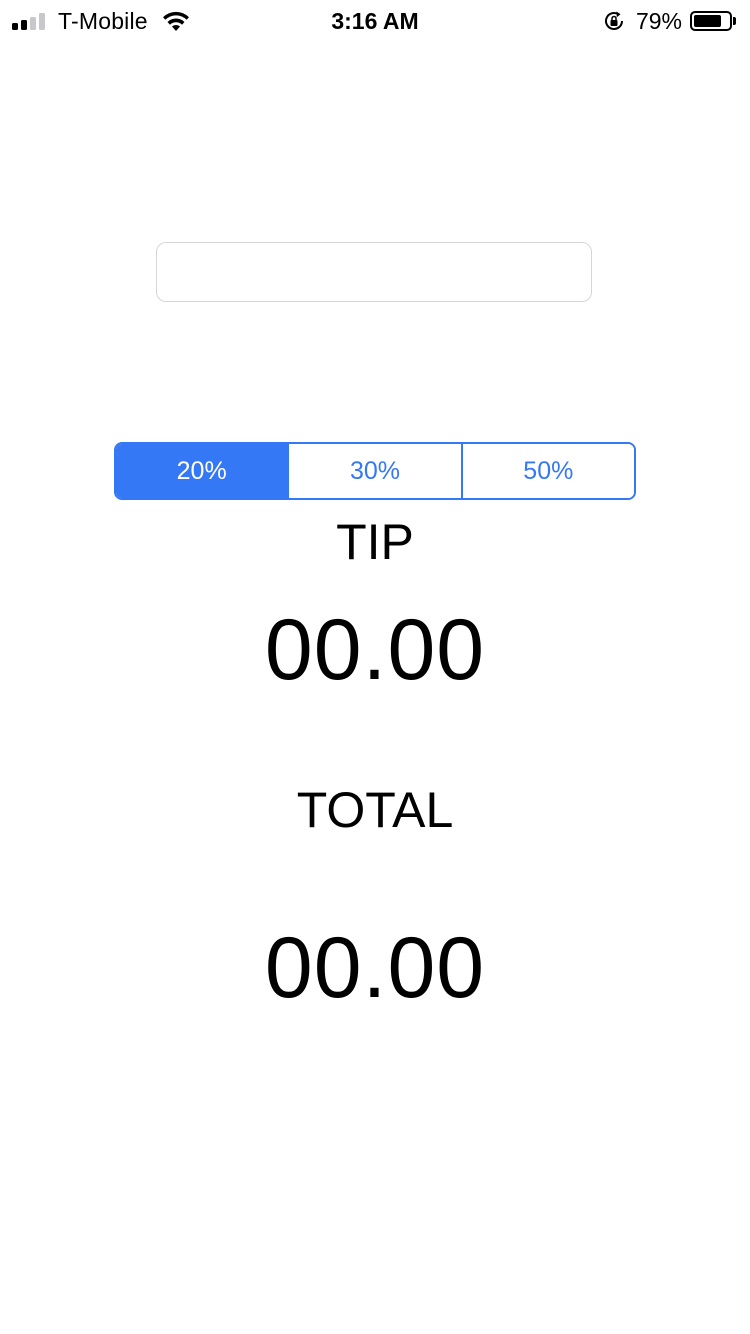 The image size is (750, 1334). What do you see at coordinates (203, 471) in the screenshot?
I see `tip-option-20: 20%` at bounding box center [203, 471].